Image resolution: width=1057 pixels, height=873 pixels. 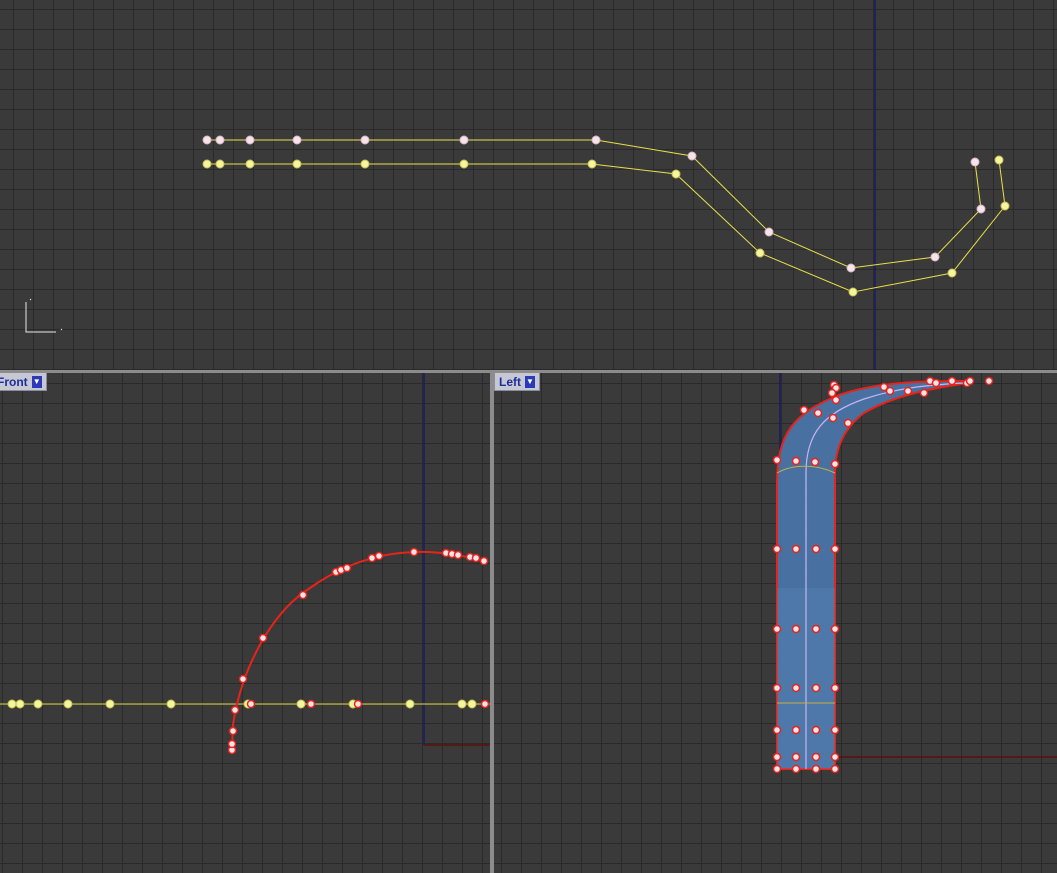 I want to click on arc-curve, so click(x=358, y=650).